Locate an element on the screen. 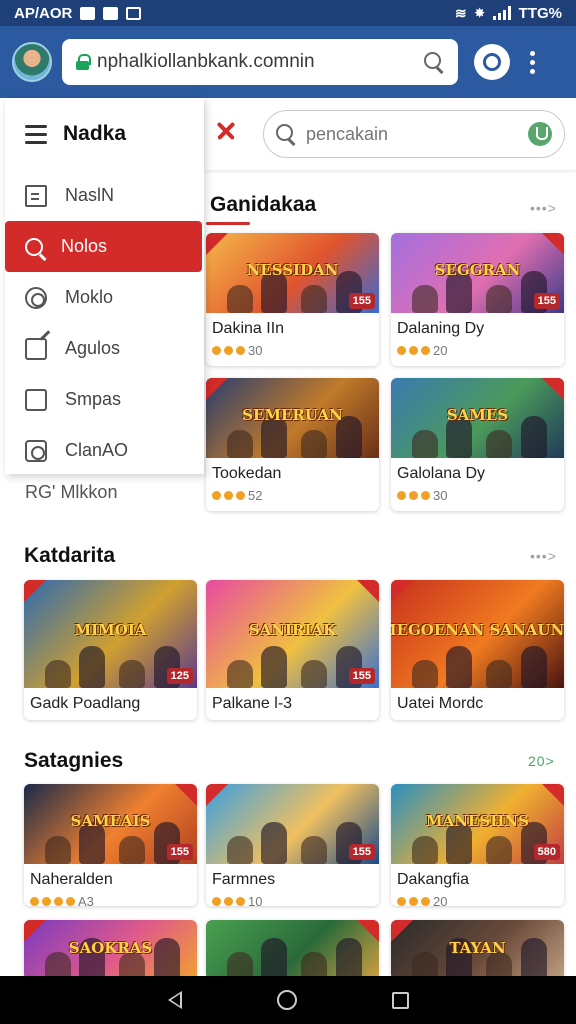 The image size is (576, 1024). game-card: SANIRIAK 155 Palkane l-3 0 is located at coordinates (292, 650).